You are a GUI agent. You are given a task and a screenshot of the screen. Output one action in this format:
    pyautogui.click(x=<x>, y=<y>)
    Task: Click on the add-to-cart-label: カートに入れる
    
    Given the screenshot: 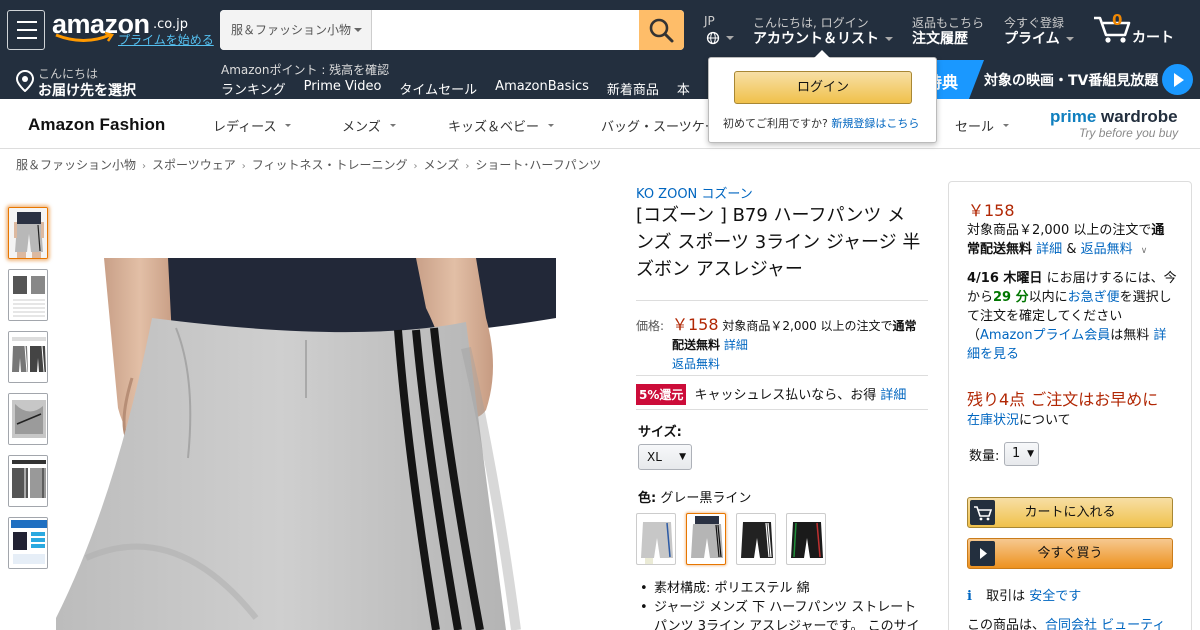 What is the action you would take?
    pyautogui.click(x=1070, y=512)
    